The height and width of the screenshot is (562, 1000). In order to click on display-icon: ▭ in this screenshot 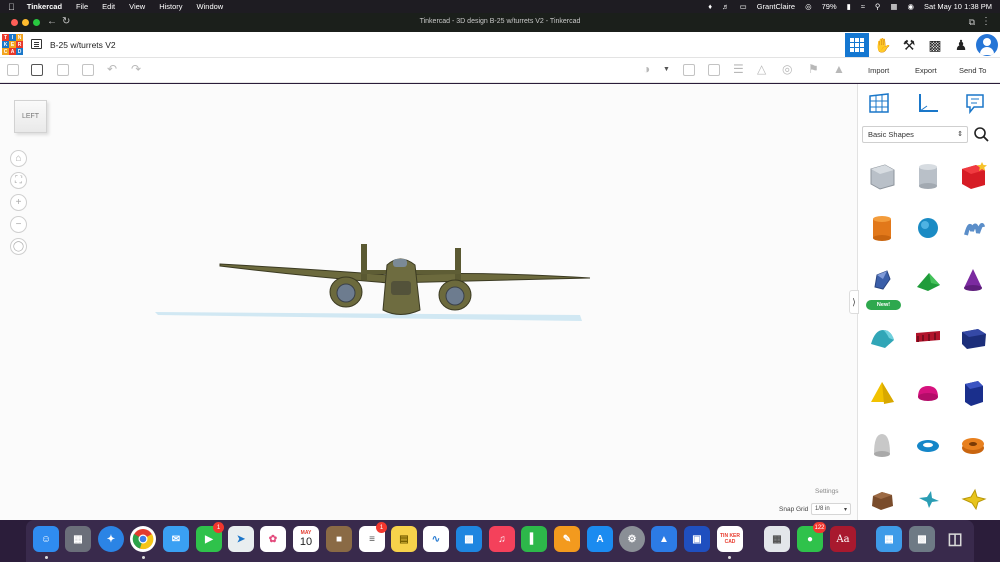, I will do `click(743, 6)`.